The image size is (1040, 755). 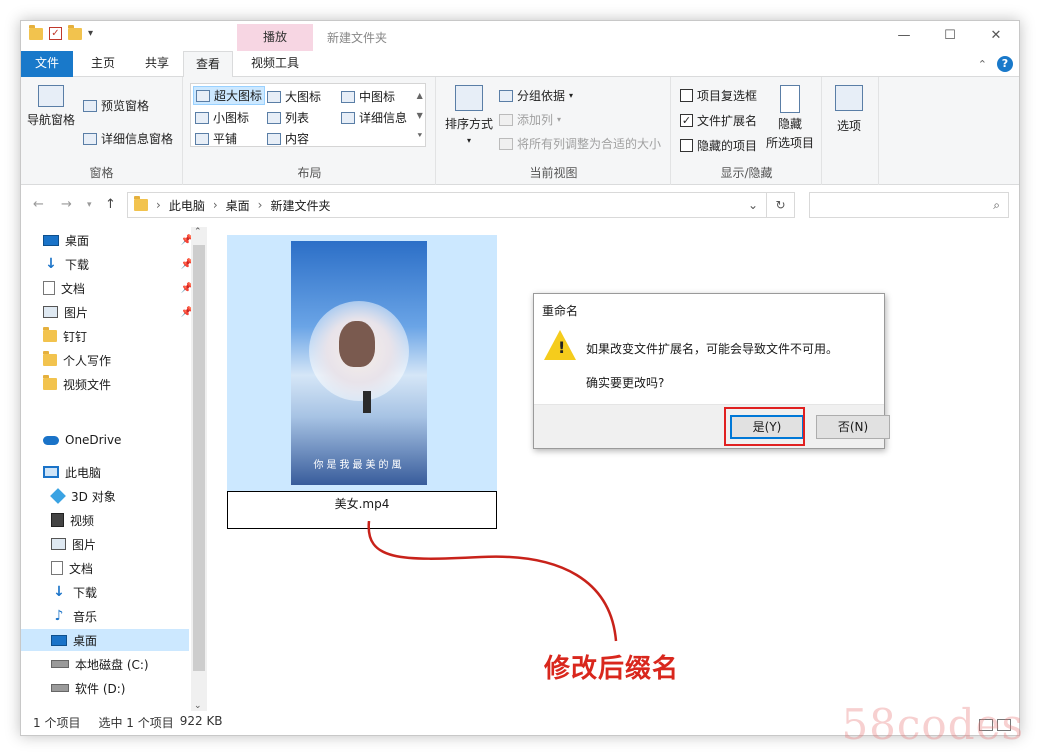 I want to click on download-icon: ↓, so click(x=59, y=592).